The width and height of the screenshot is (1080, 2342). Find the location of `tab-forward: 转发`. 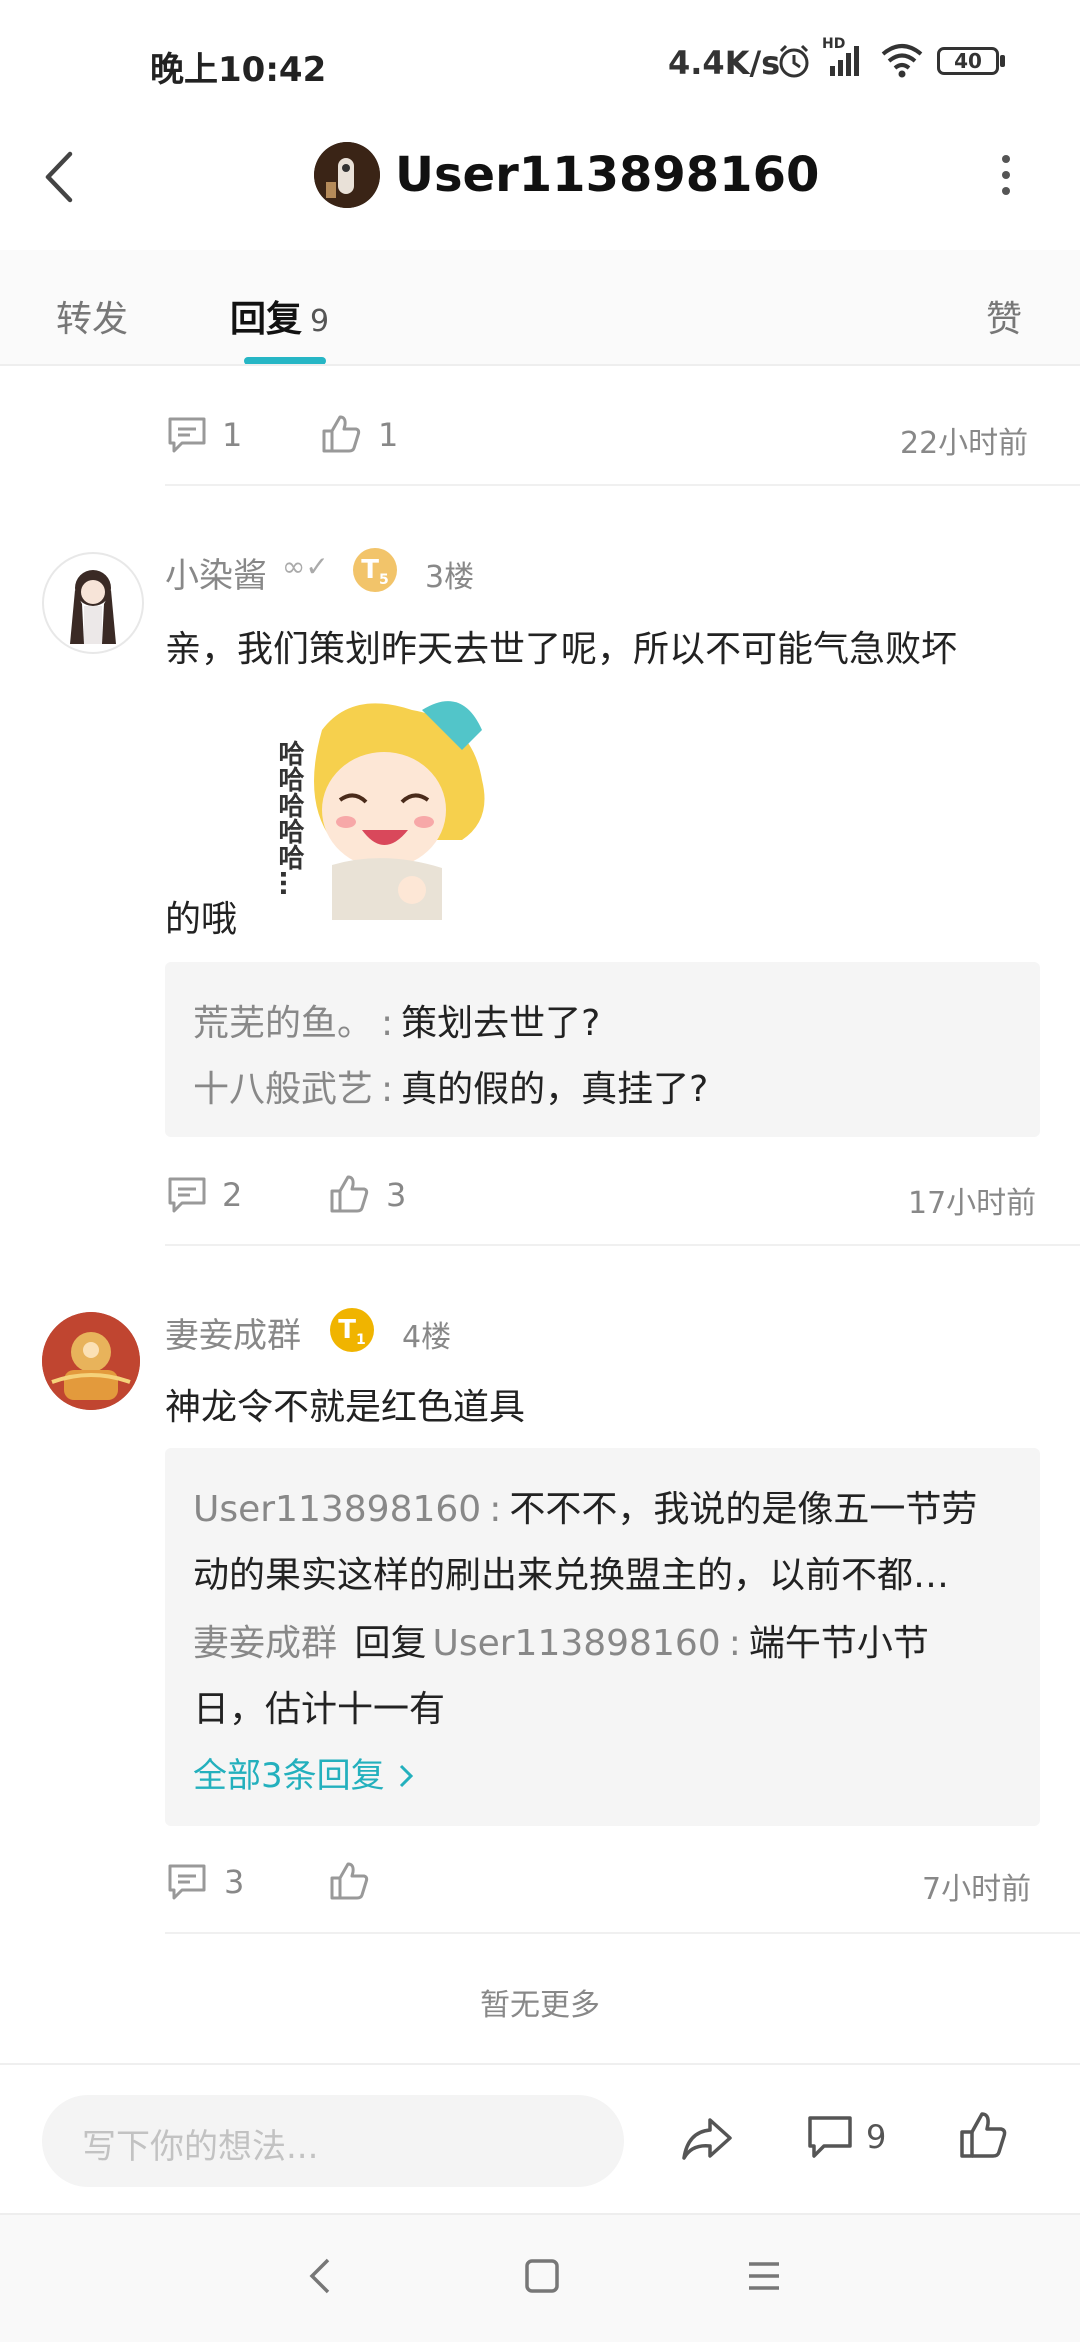

tab-forward: 转发 is located at coordinates (92, 316).